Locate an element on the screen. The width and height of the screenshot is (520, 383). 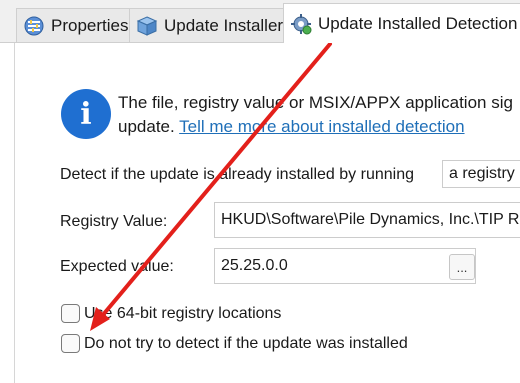
use-64bit-checkbox is located at coordinates (70, 313).